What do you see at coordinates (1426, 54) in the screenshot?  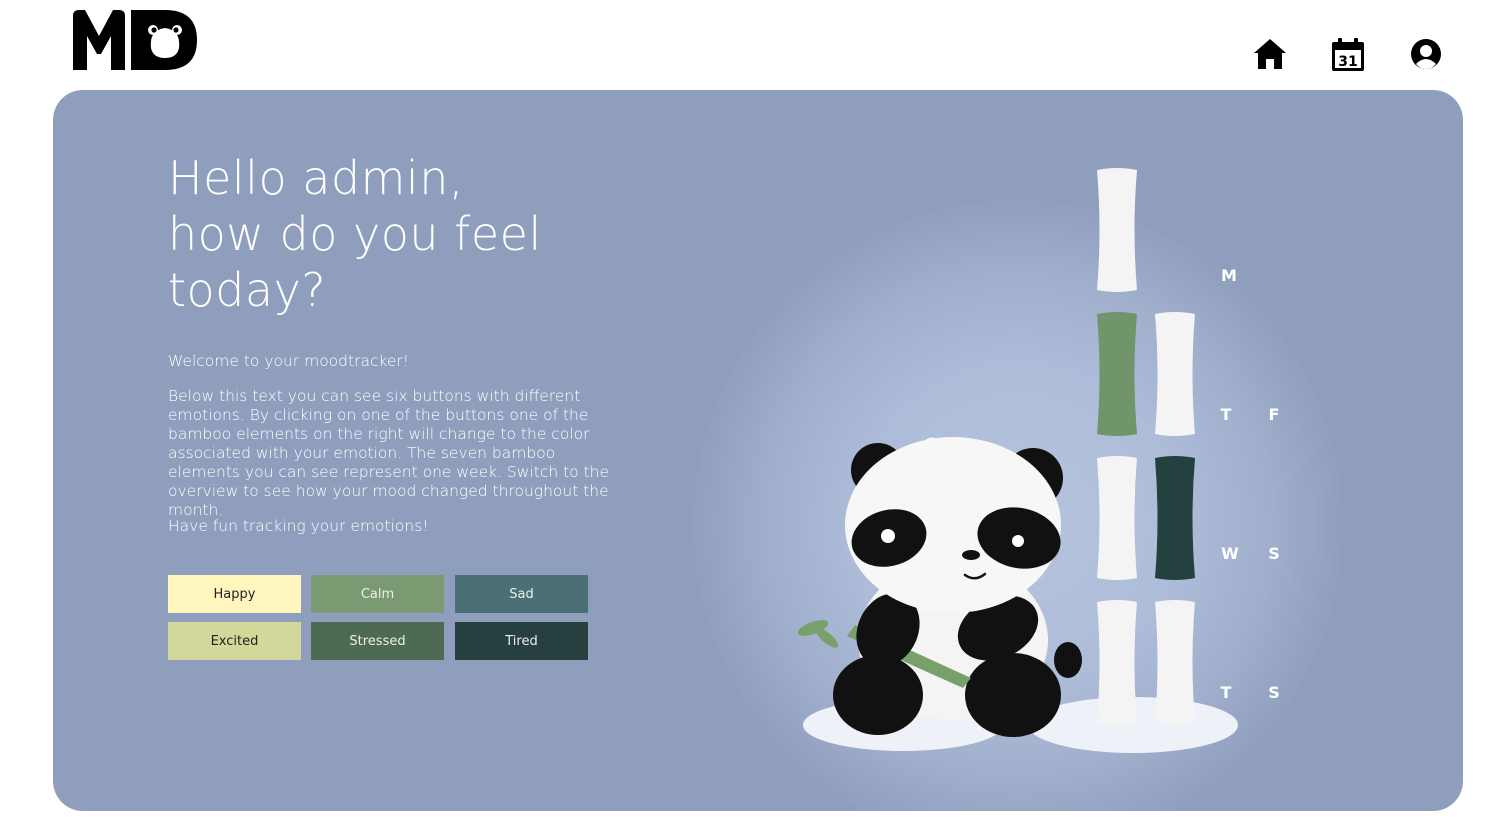 I see `account-icon` at bounding box center [1426, 54].